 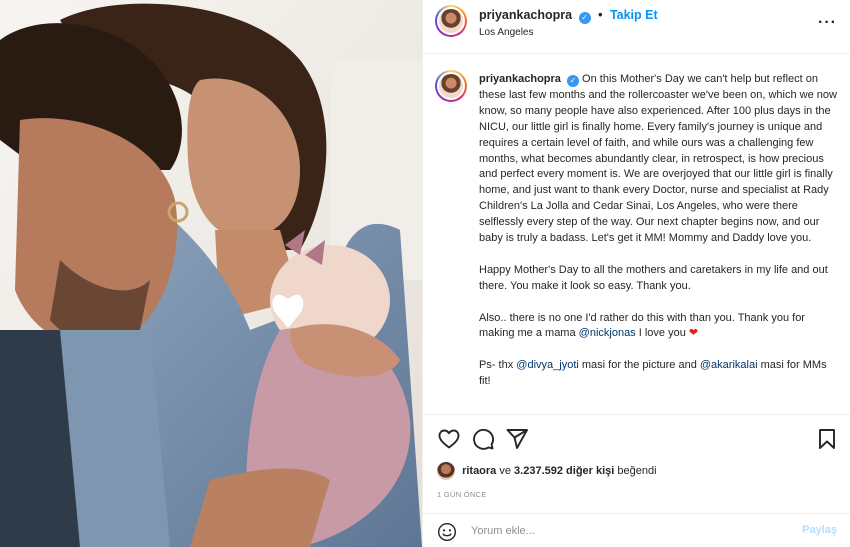 I want to click on more-options-icon: ···, so click(x=827, y=23).